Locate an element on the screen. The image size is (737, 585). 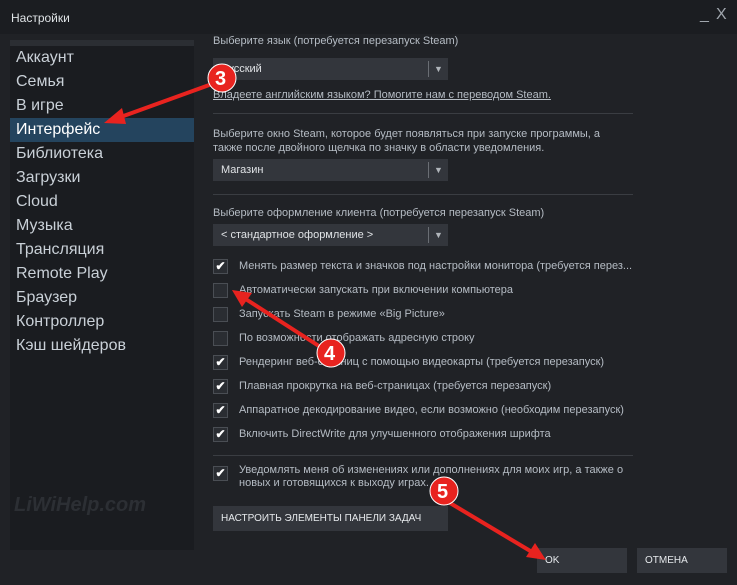
step-4-label: 4 is located at coordinates (330, 354).